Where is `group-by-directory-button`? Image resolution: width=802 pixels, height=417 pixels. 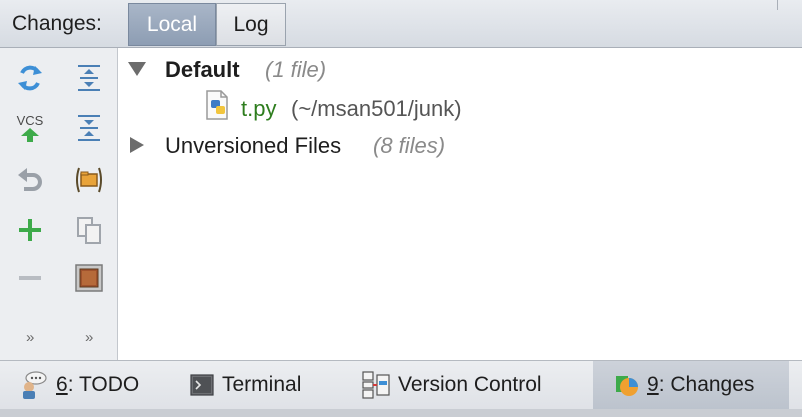 group-by-directory-button is located at coordinates (89, 180).